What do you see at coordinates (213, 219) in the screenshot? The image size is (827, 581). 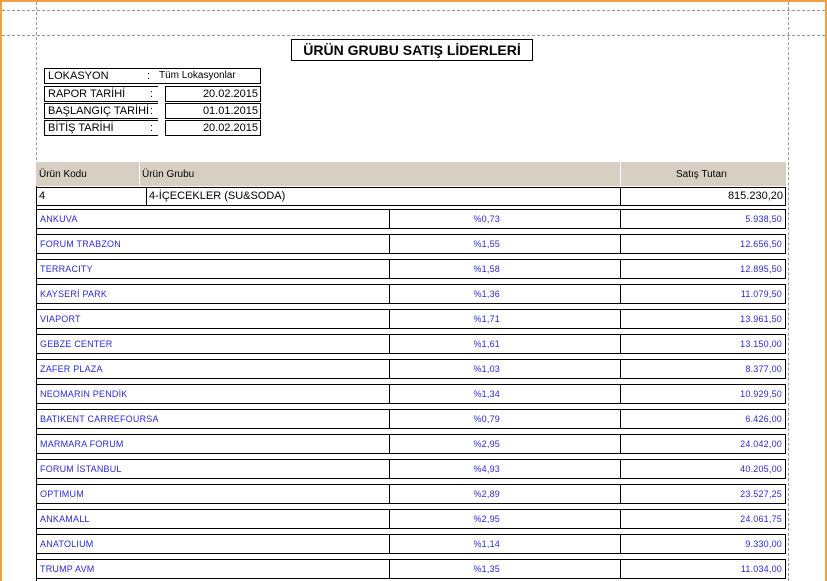 I see `store-name: ANKUVA` at bounding box center [213, 219].